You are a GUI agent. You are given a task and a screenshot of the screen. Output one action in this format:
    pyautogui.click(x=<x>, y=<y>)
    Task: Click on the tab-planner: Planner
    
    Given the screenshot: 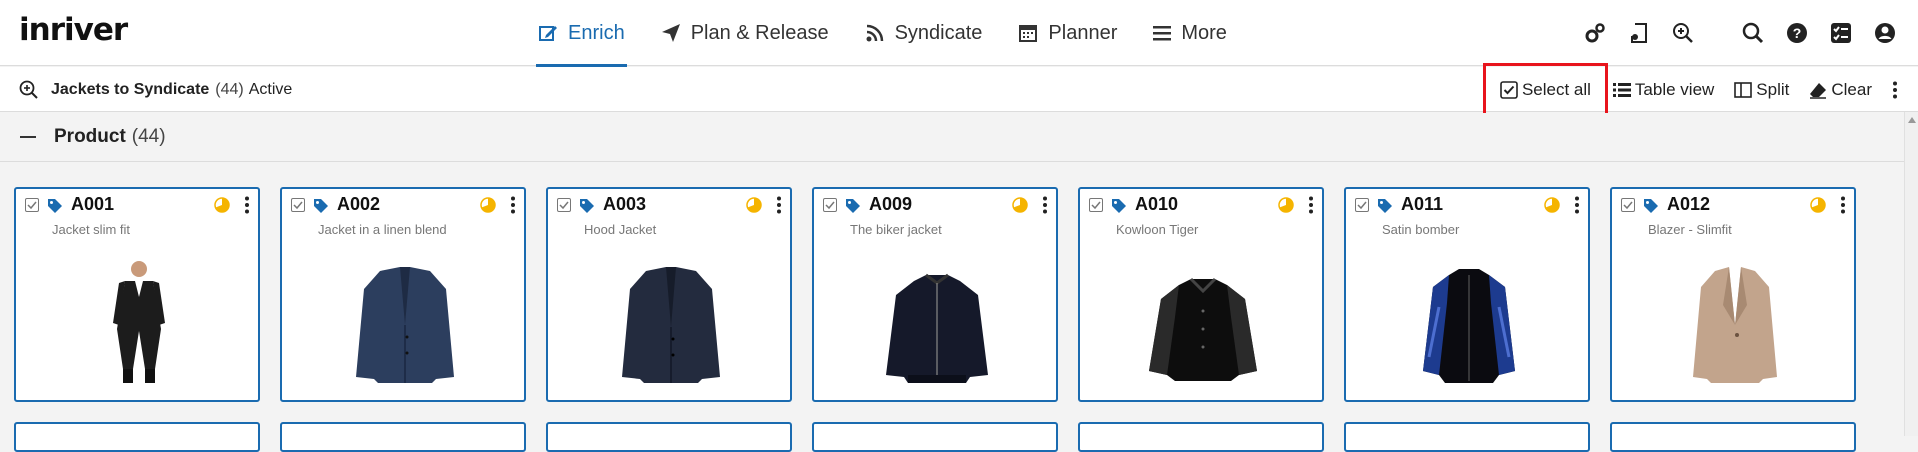 What is the action you would take?
    pyautogui.click(x=1067, y=33)
    